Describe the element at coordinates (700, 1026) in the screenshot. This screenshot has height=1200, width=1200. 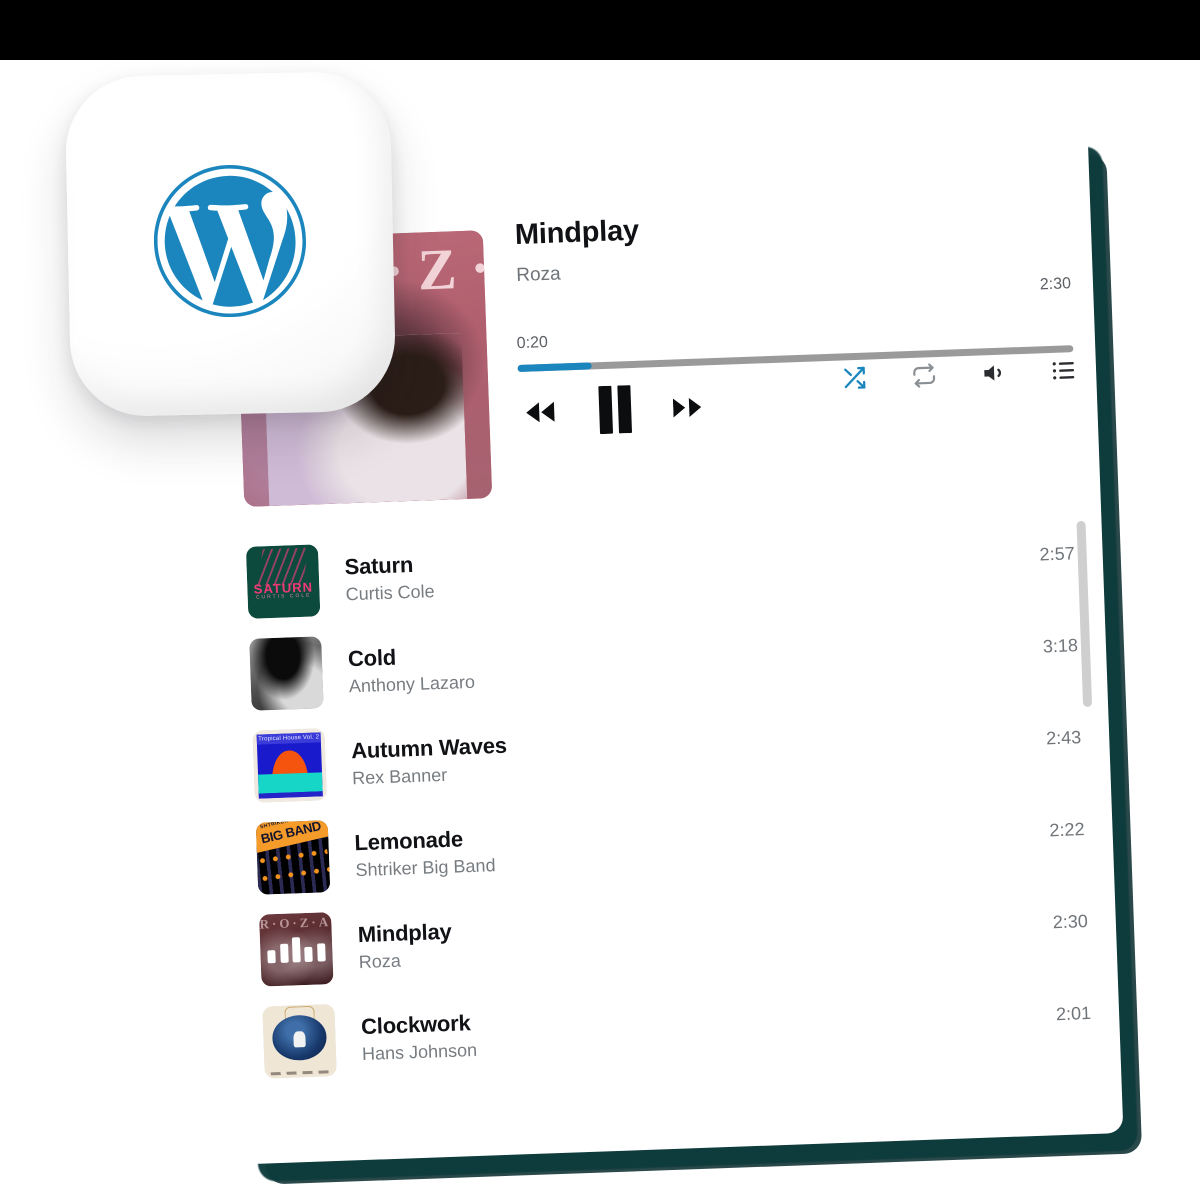
I see `track-meta: Clockwork Hans Johnson` at that location.